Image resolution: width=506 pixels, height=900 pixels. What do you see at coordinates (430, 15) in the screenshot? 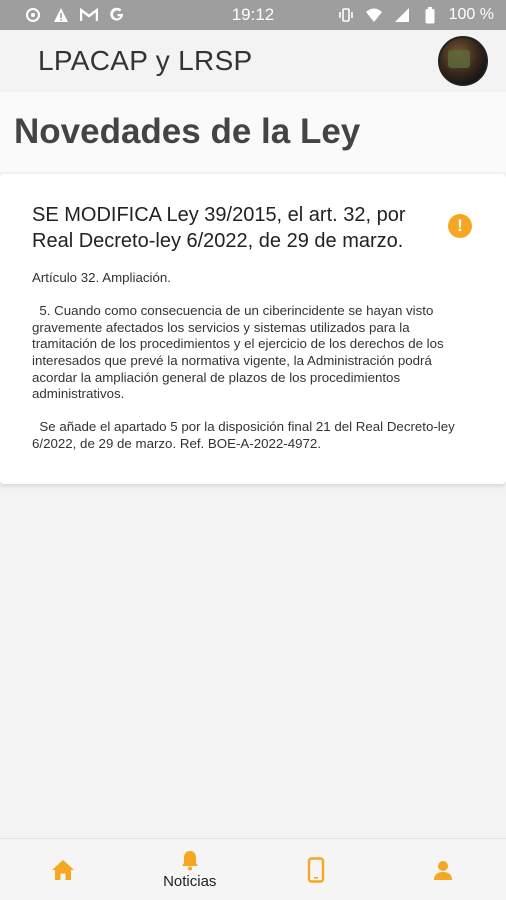
I see `battery-icon` at bounding box center [430, 15].